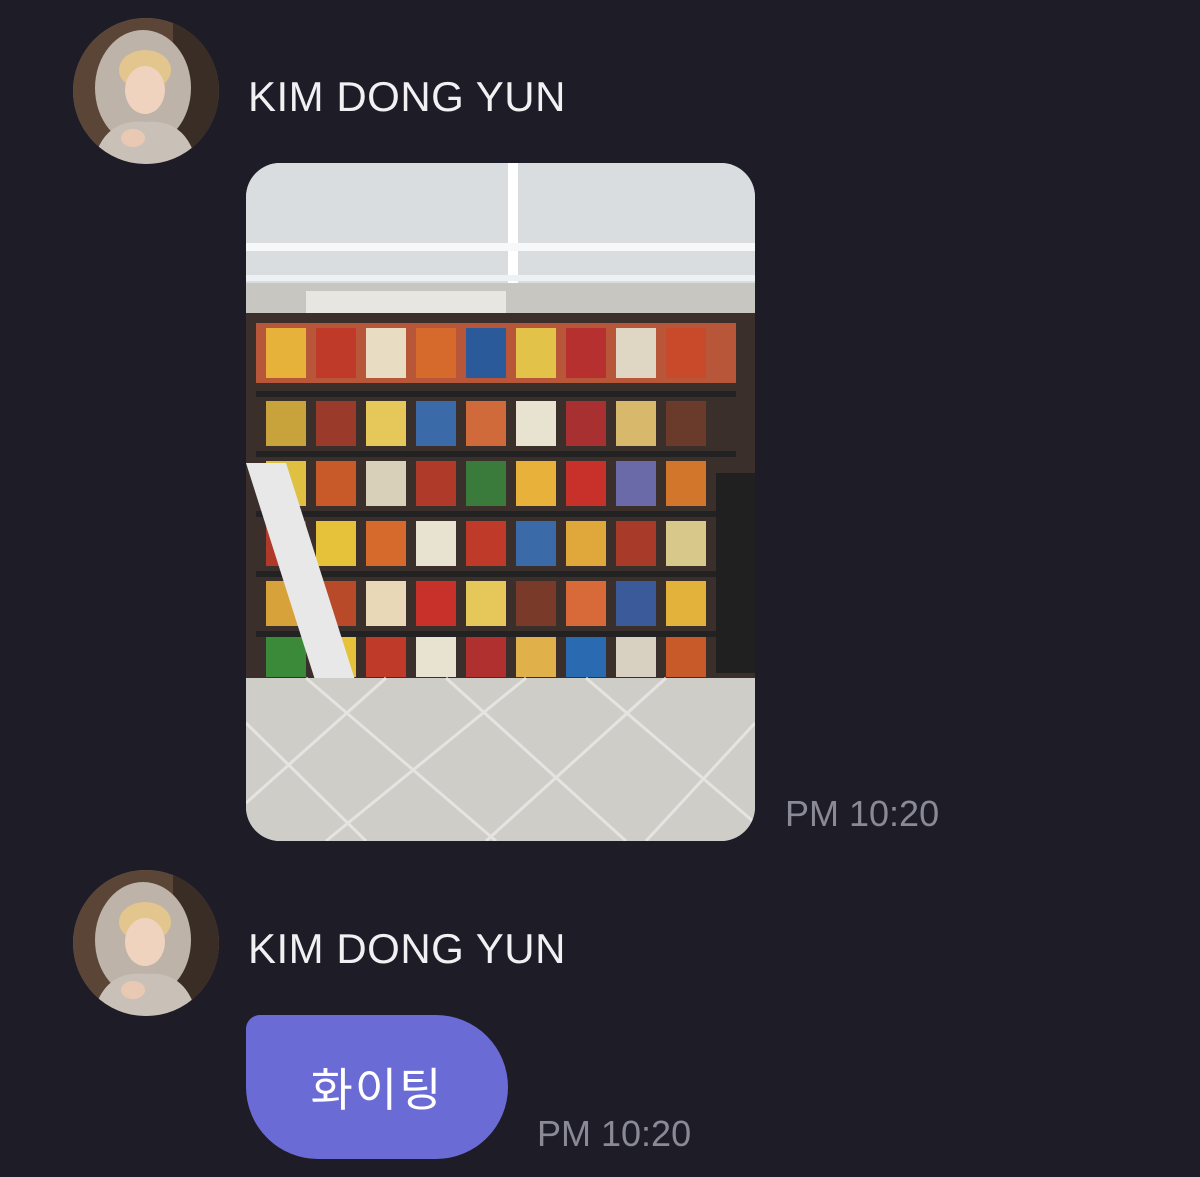 The height and width of the screenshot is (1177, 1200). What do you see at coordinates (377, 1090) in the screenshot?
I see `message-text: 화이팅` at bounding box center [377, 1090].